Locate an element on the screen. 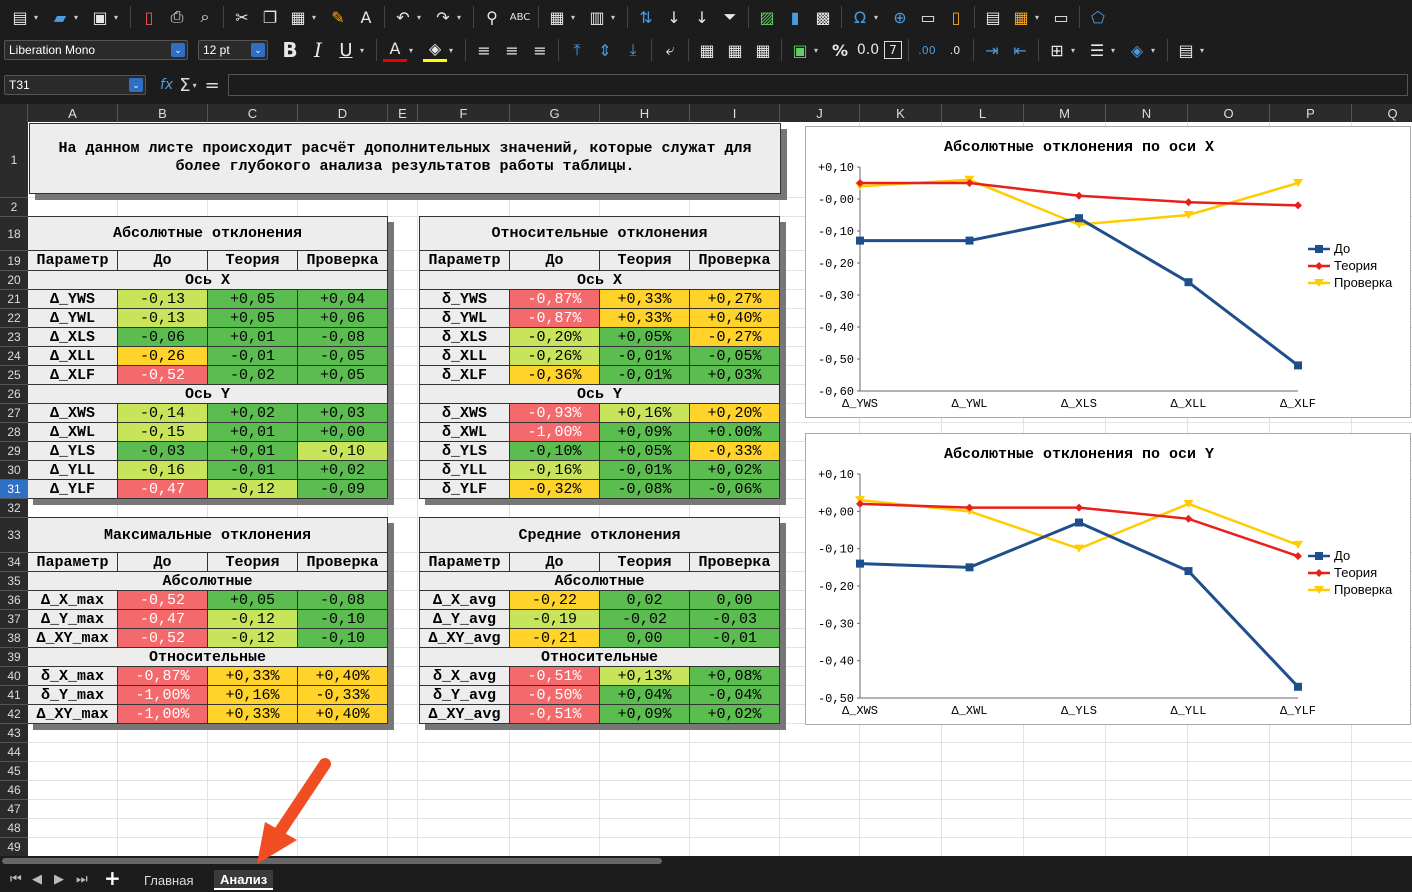  param-cell: Δ_XLF is located at coordinates (73, 375).